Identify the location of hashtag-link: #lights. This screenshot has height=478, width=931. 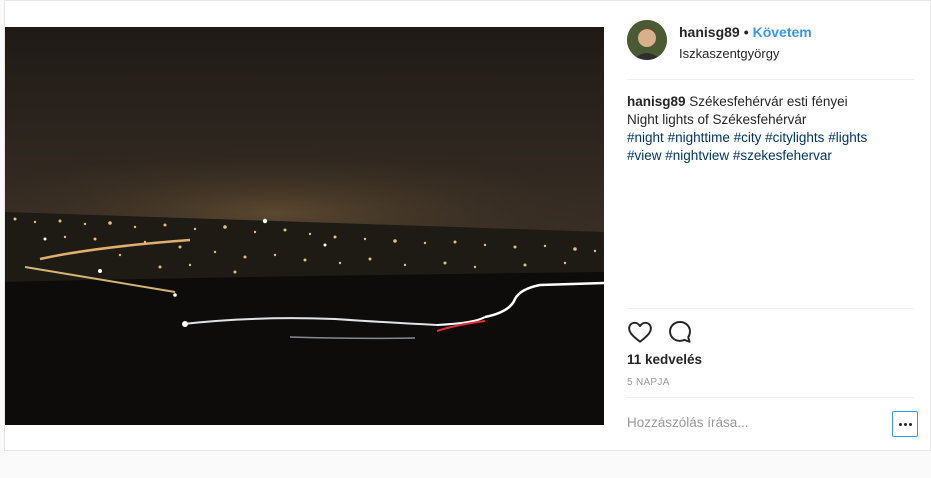
(847, 137).